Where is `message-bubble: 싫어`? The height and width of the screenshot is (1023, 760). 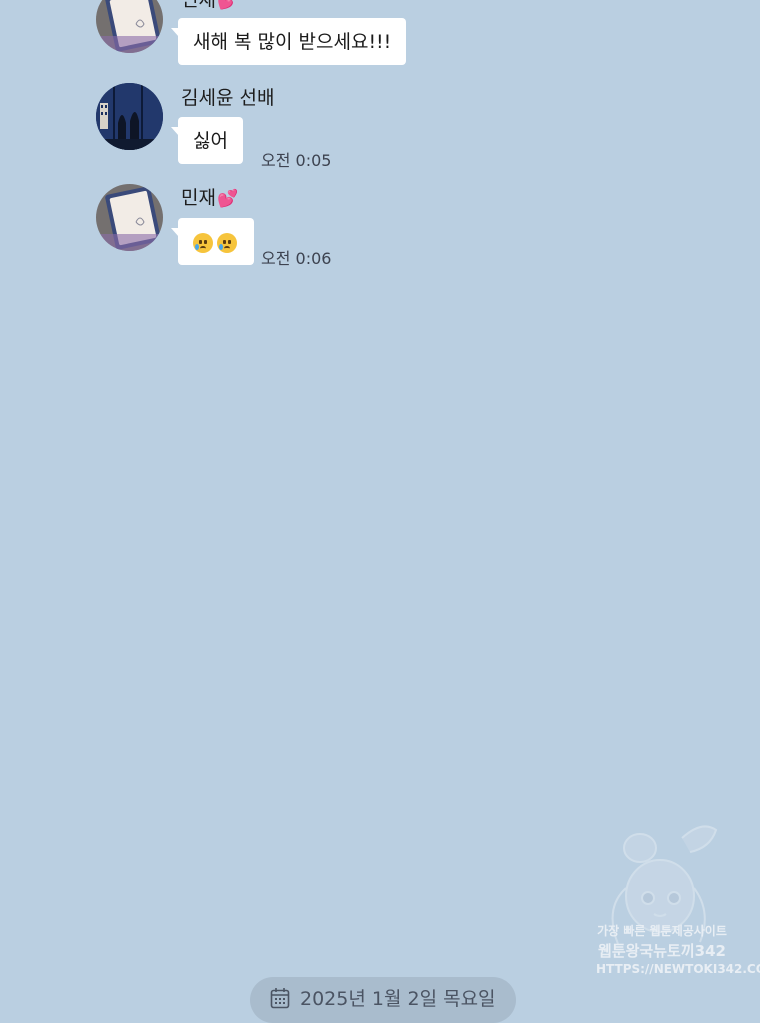
message-bubble: 싫어 is located at coordinates (207, 140).